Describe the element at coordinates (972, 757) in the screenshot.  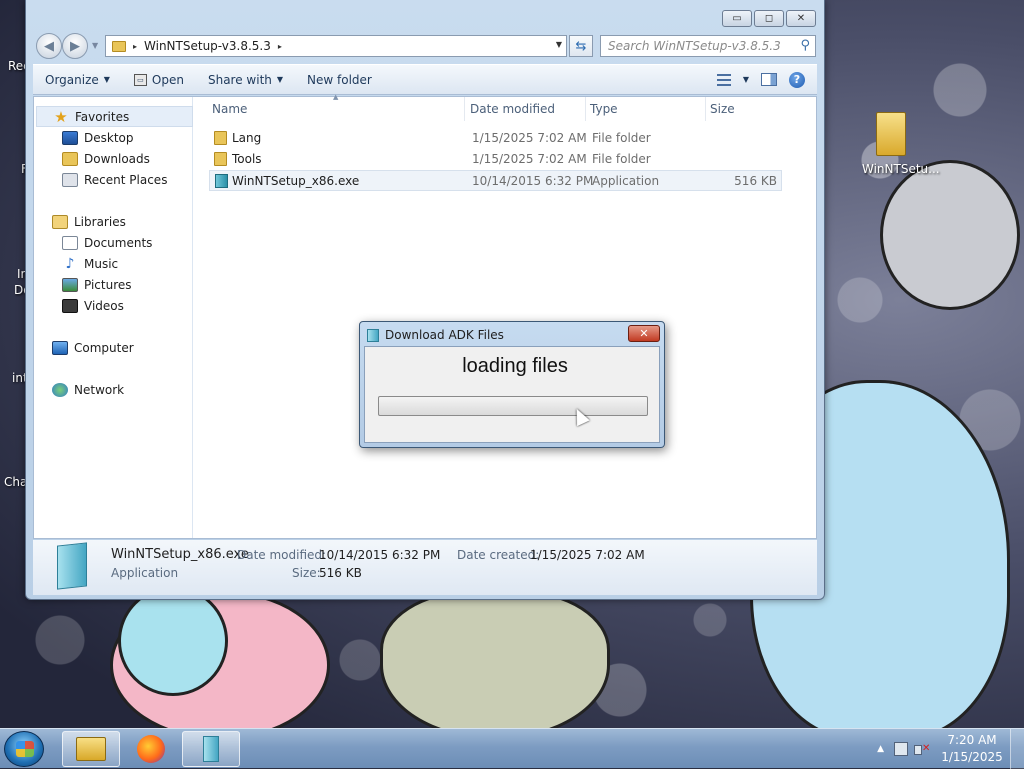
I see `clock-date: 1/15/2025` at that location.